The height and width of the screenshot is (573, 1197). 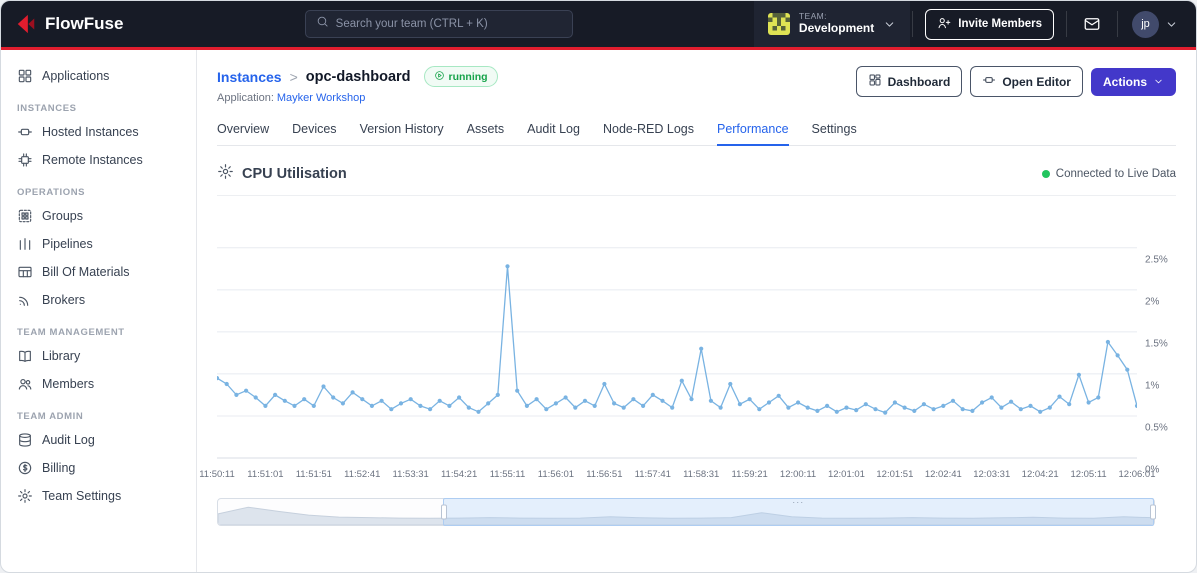 I want to click on x-tick-label: 11:56:51, so click(x=604, y=474).